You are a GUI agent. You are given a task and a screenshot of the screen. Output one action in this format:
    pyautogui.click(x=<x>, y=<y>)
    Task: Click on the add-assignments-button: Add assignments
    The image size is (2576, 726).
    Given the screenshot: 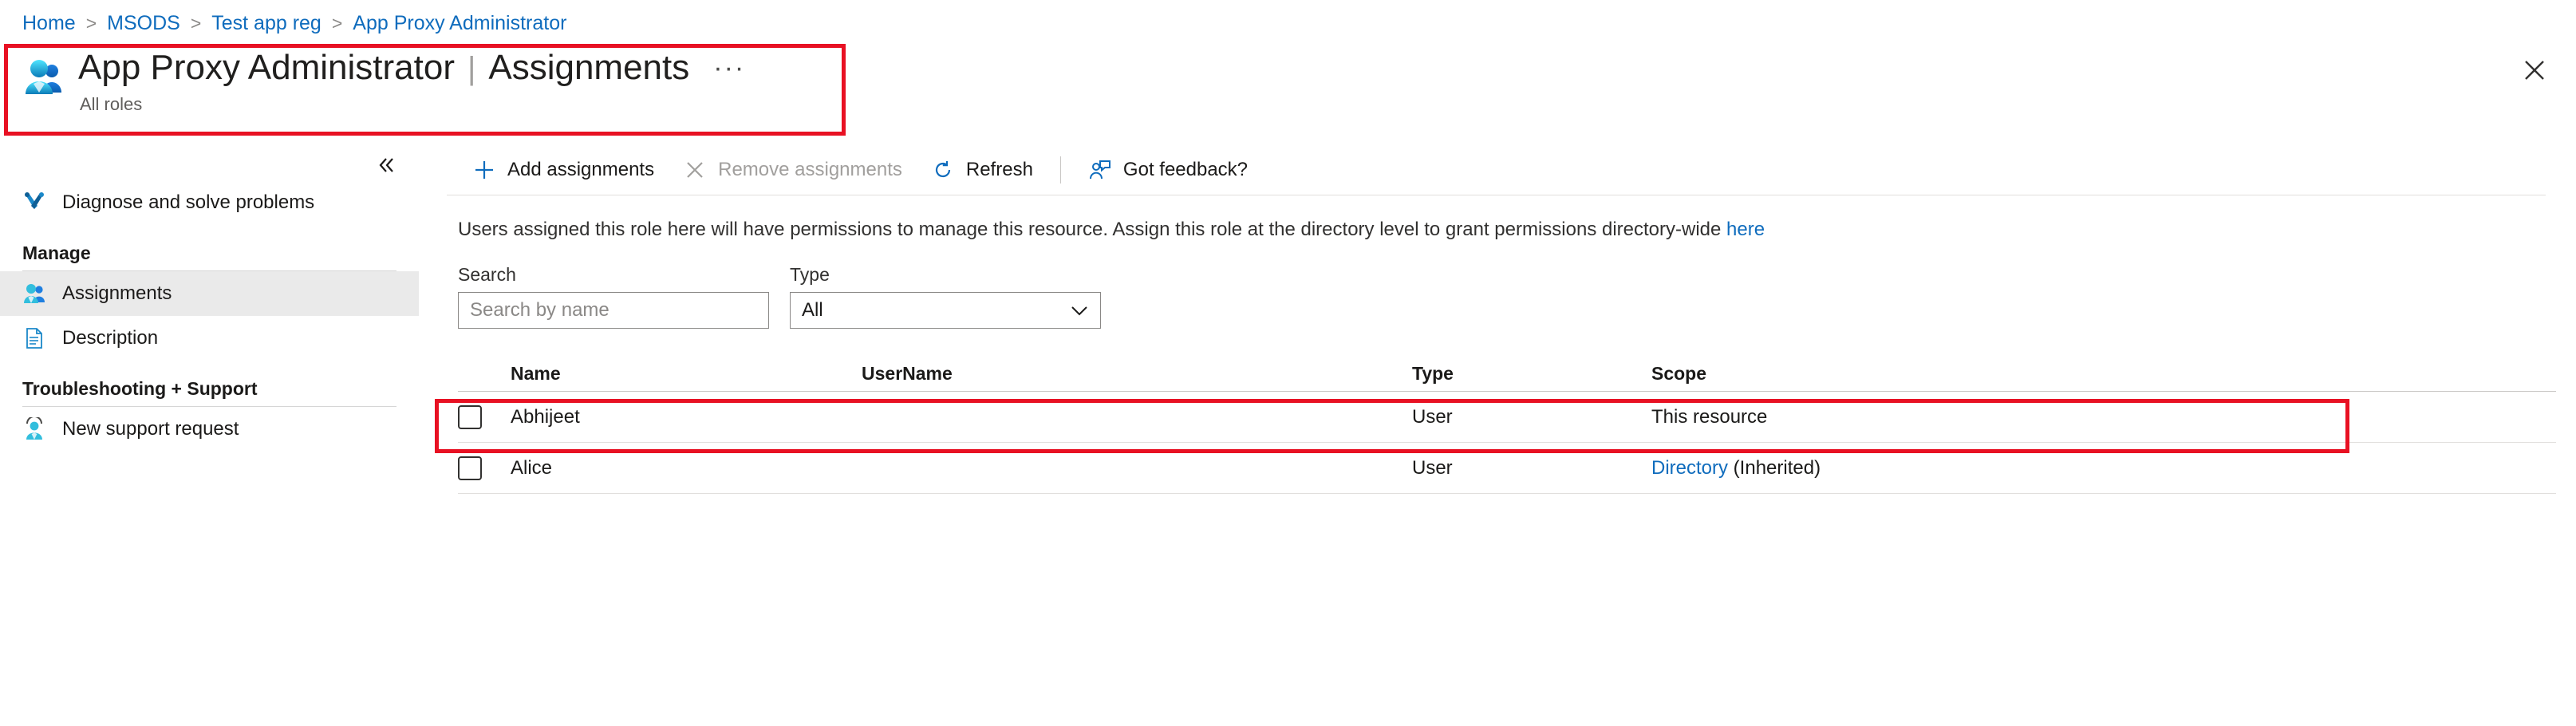 What is the action you would take?
    pyautogui.click(x=563, y=170)
    